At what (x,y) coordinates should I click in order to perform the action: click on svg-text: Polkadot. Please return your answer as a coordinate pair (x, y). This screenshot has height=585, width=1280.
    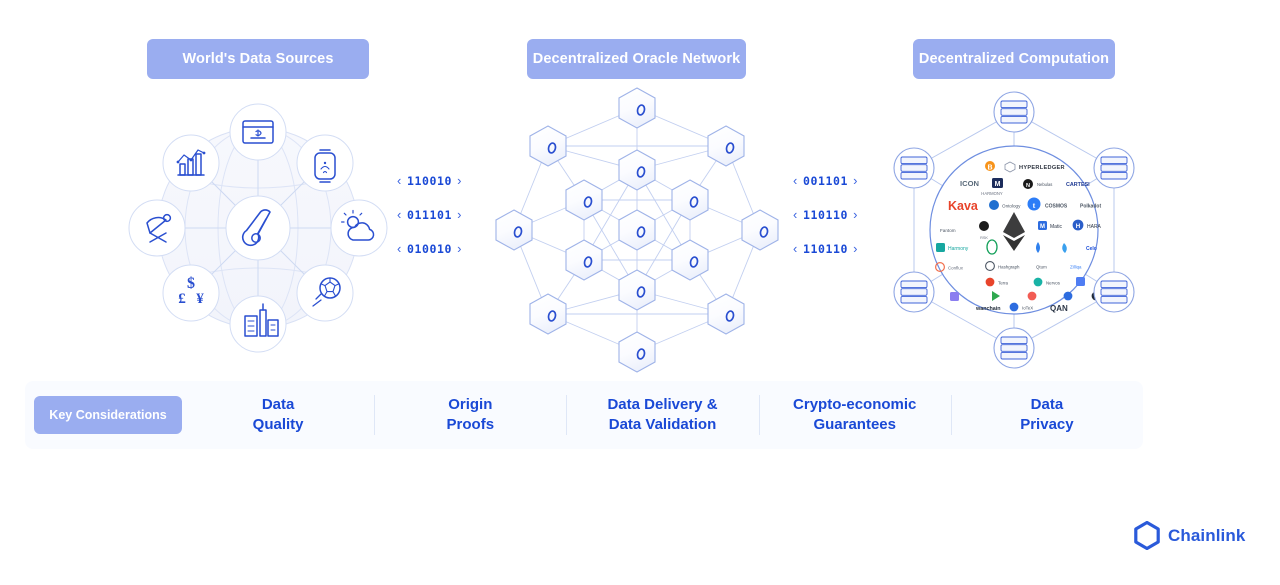
    Looking at the image, I should click on (1090, 207).